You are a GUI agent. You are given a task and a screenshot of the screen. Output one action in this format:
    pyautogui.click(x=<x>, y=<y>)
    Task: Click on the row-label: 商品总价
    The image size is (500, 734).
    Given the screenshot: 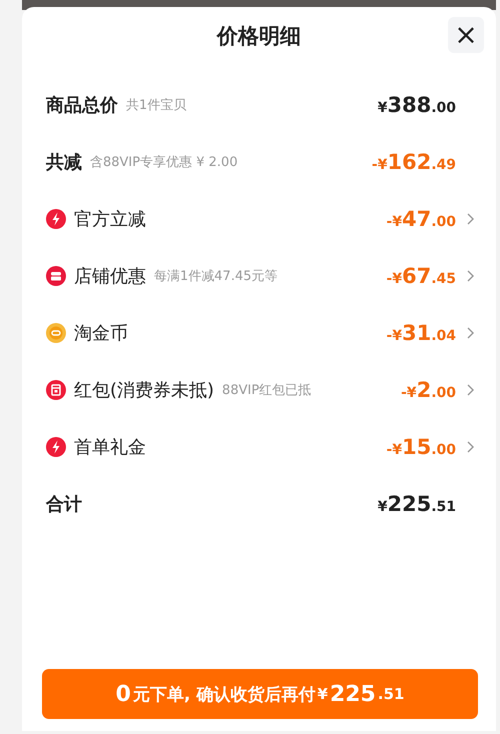 What is the action you would take?
    pyautogui.click(x=82, y=105)
    